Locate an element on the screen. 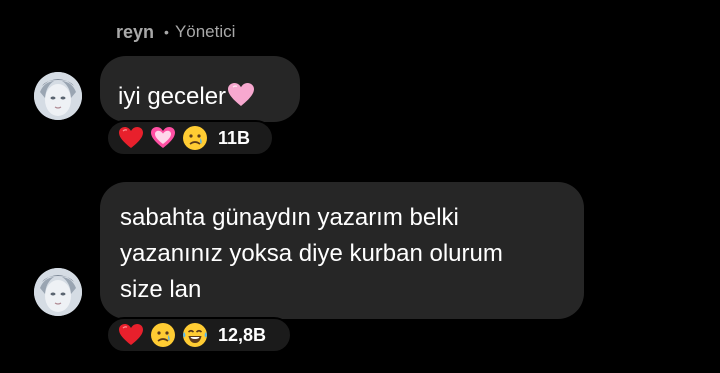  sender-role-label: Yönetici is located at coordinates (205, 31).